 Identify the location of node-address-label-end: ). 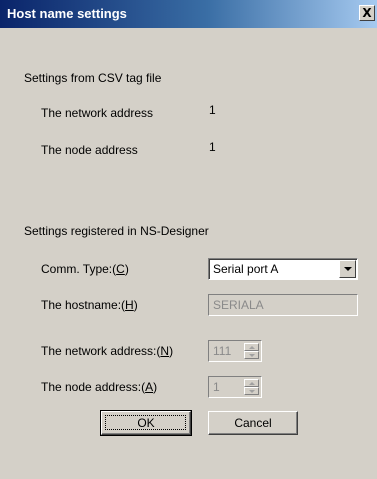
(155, 387).